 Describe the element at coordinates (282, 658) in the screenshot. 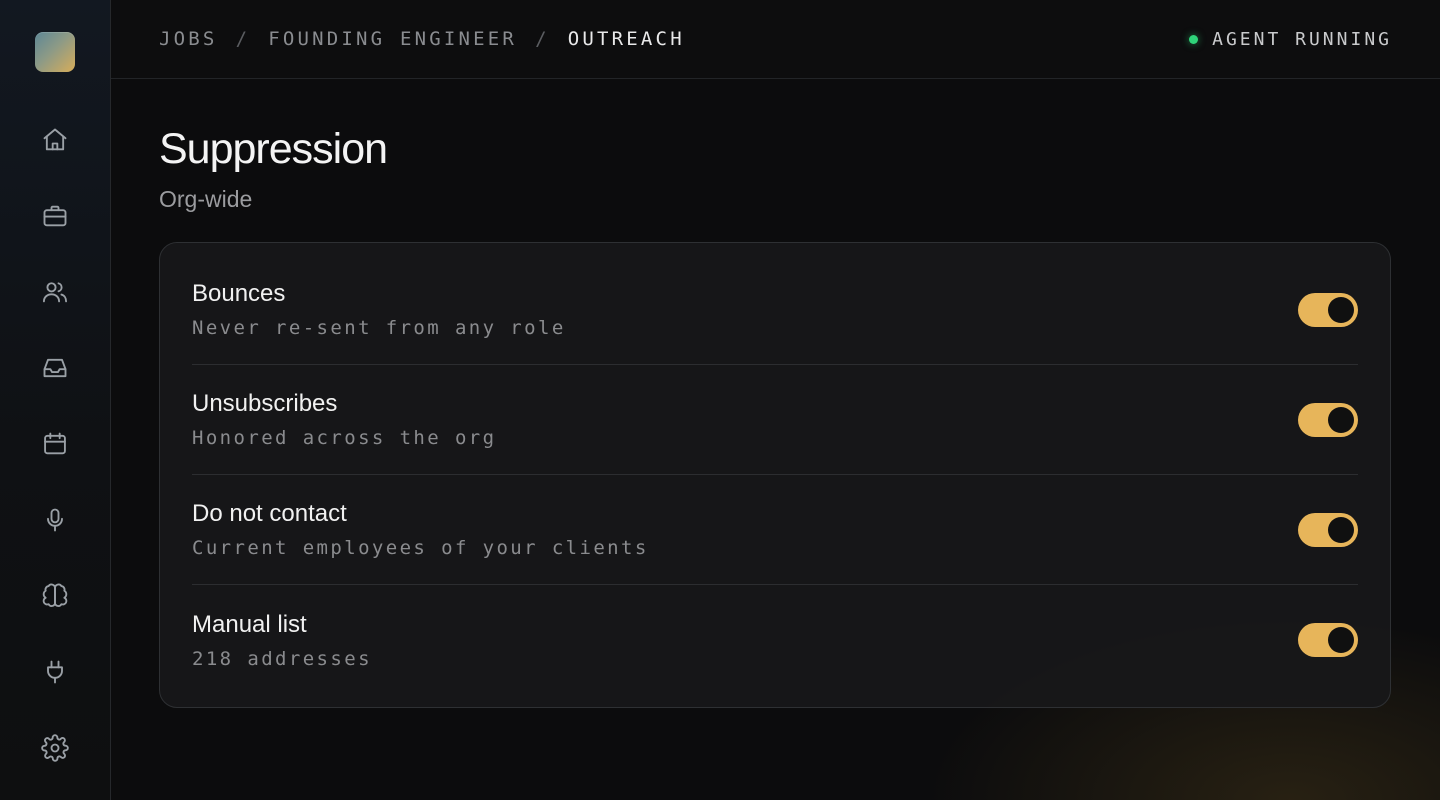

I see `setting-description: 218 addresses` at that location.